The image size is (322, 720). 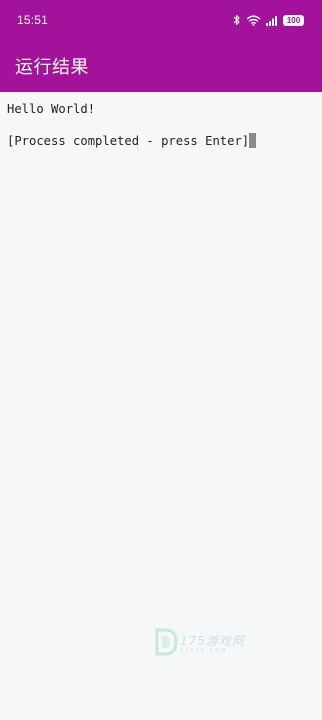 I want to click on terminal-line-with-cursor: [Process completed - press Enter], so click(x=161, y=141).